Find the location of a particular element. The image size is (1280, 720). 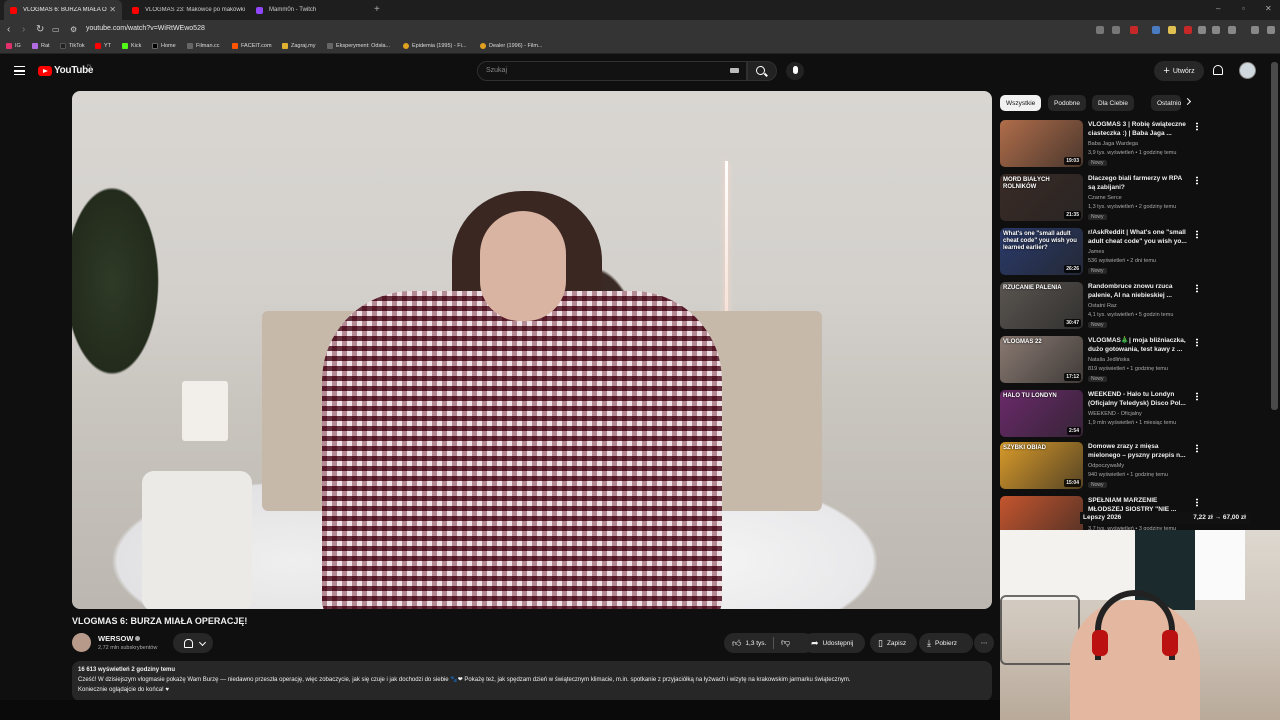

link-icon is located at coordinates (1232, 30).